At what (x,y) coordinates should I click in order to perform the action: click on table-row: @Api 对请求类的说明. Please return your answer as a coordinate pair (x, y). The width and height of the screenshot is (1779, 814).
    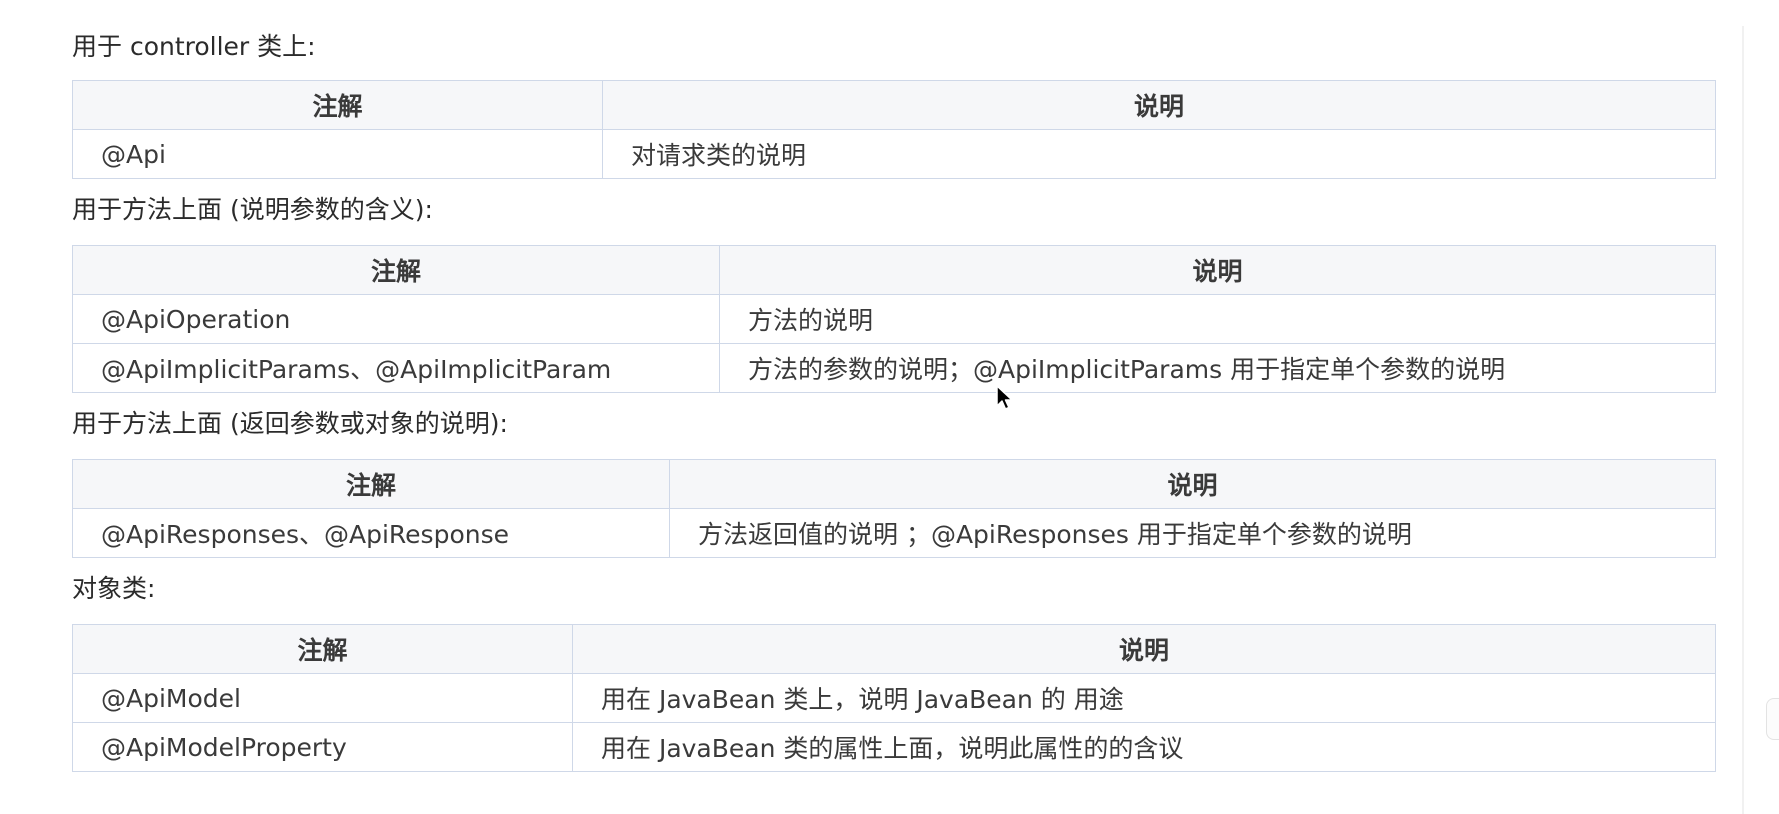
    Looking at the image, I should click on (894, 154).